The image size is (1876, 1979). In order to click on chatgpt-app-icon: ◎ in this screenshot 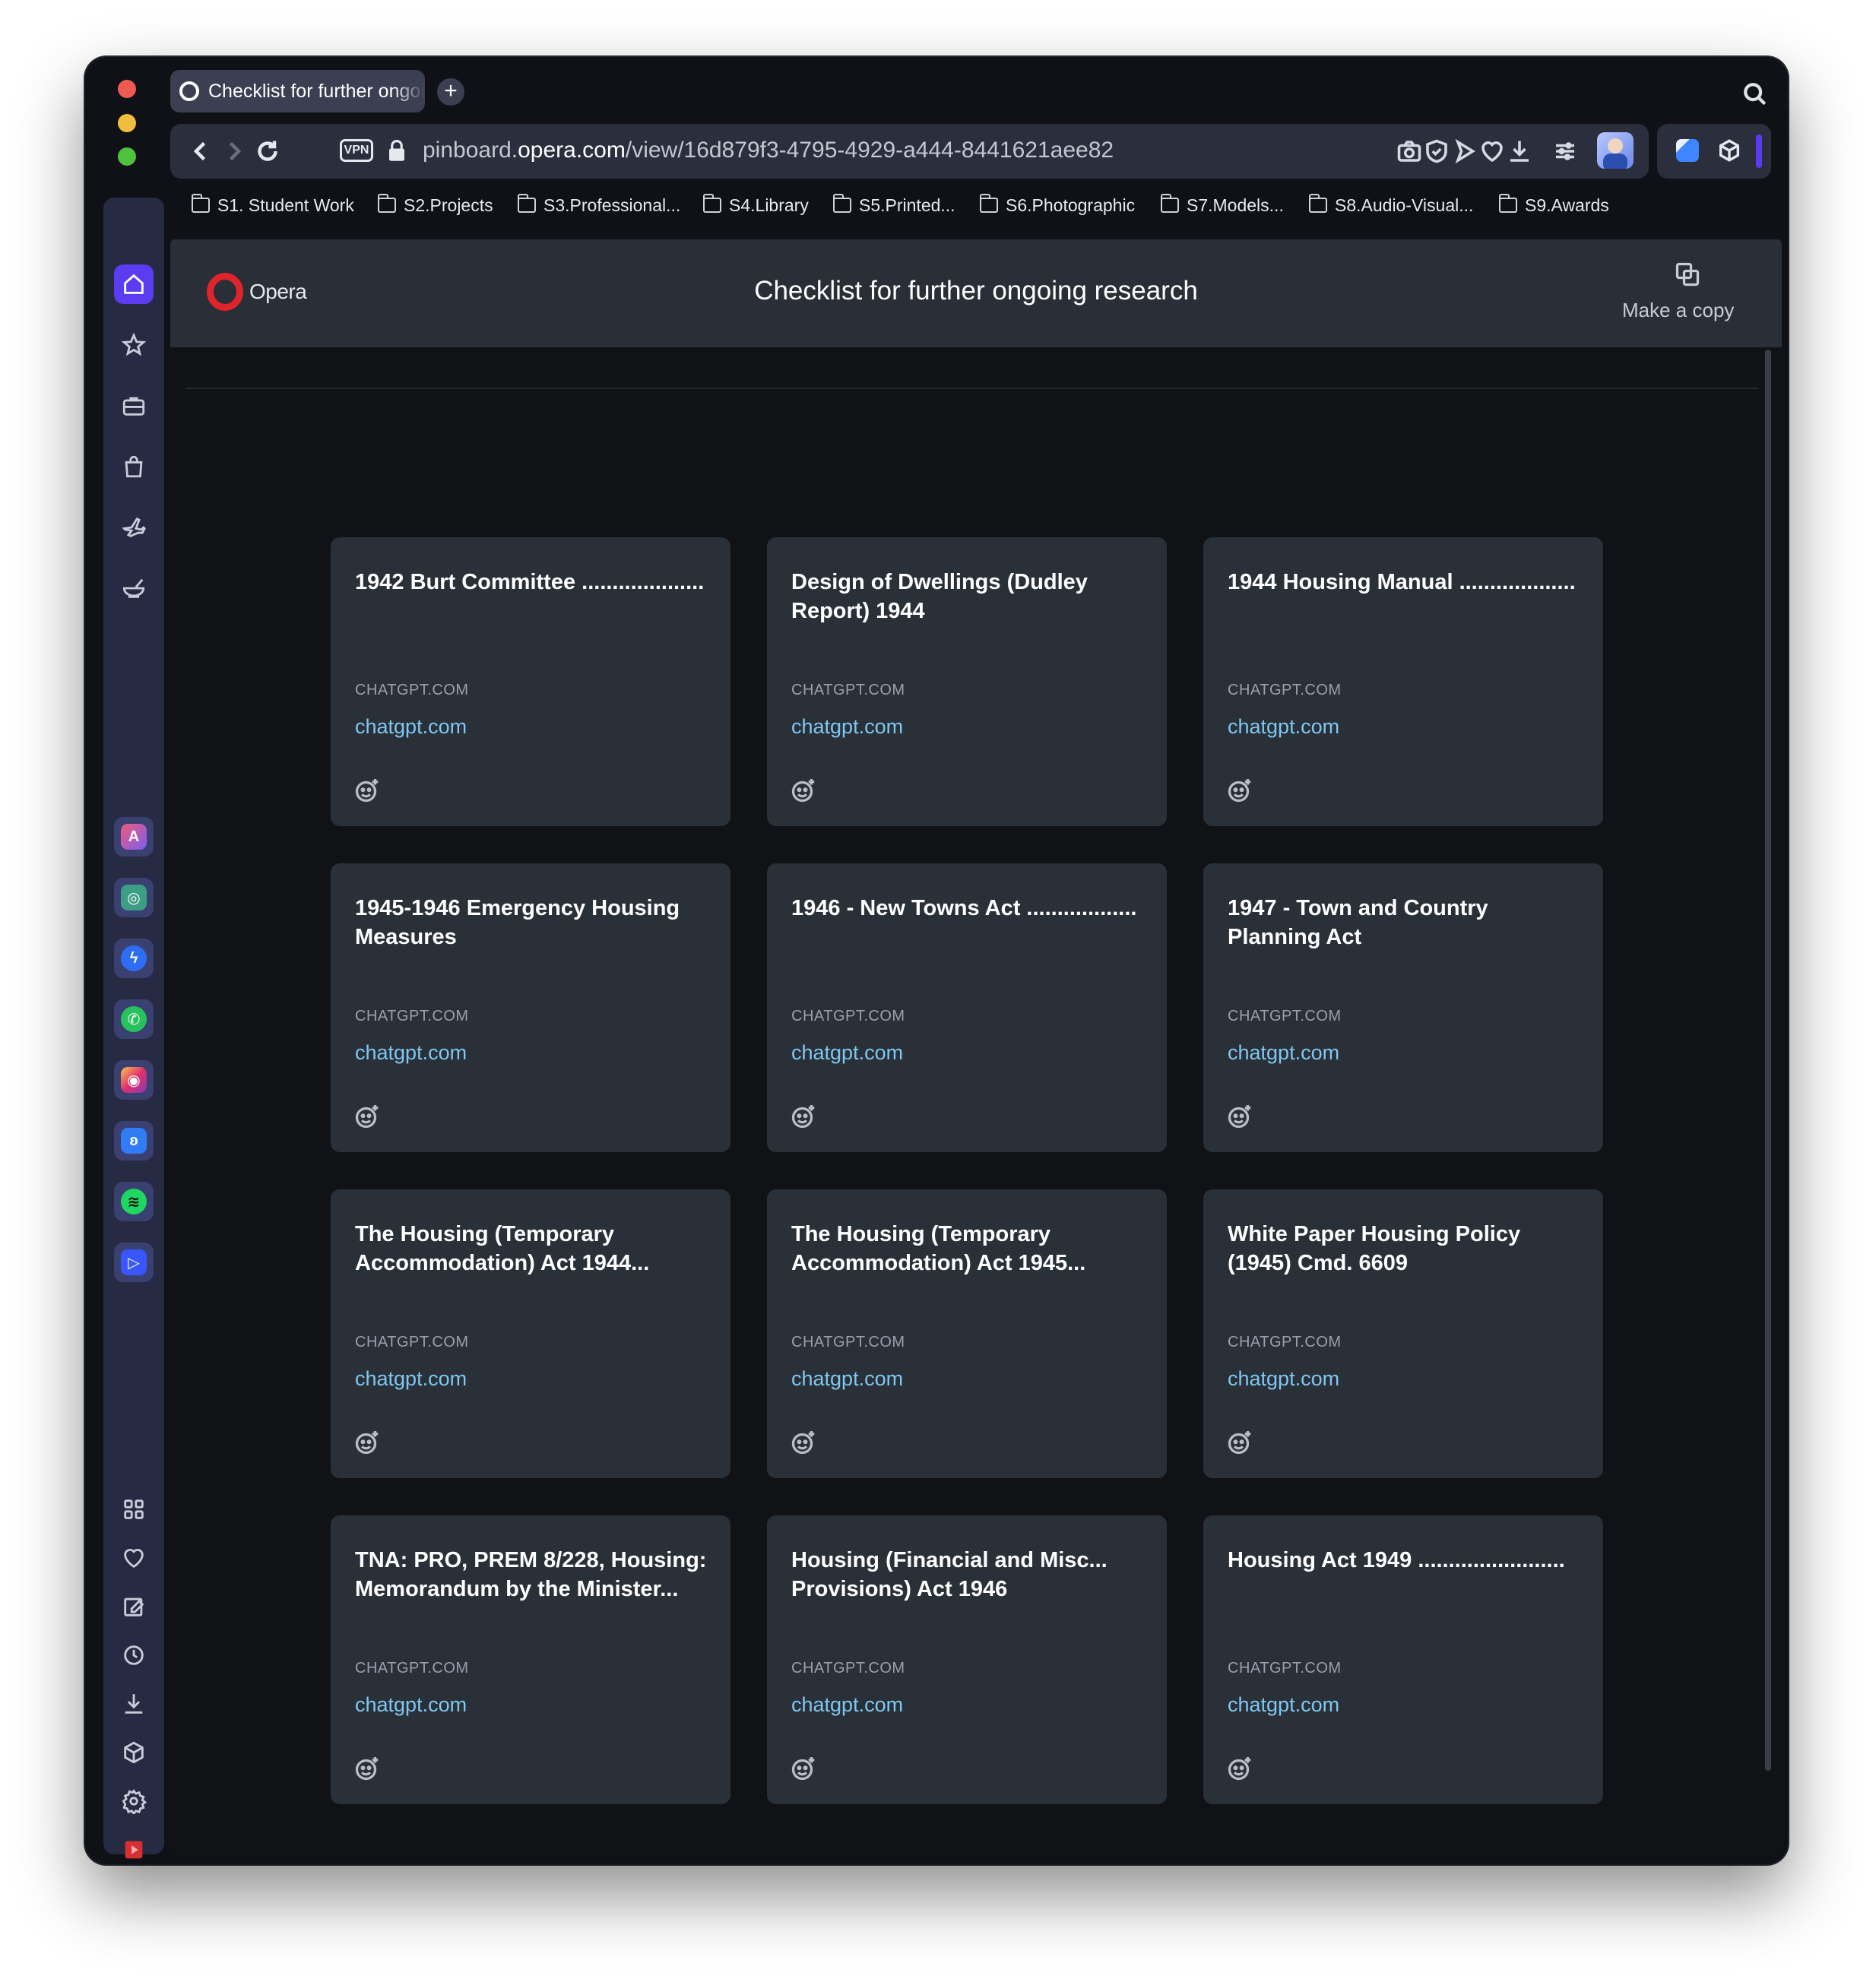, I will do `click(134, 897)`.